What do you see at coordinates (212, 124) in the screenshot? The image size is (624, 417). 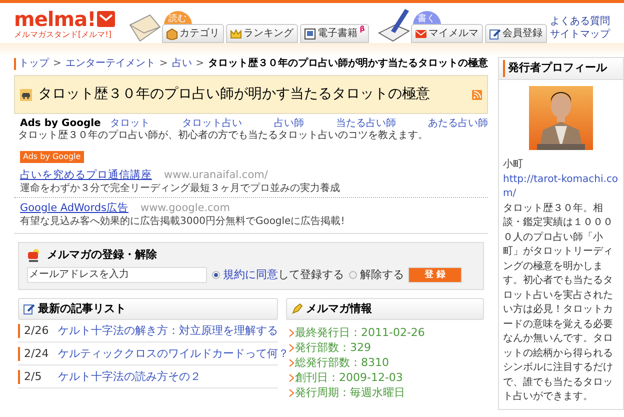 I see `ad-link: タロット占い` at bounding box center [212, 124].